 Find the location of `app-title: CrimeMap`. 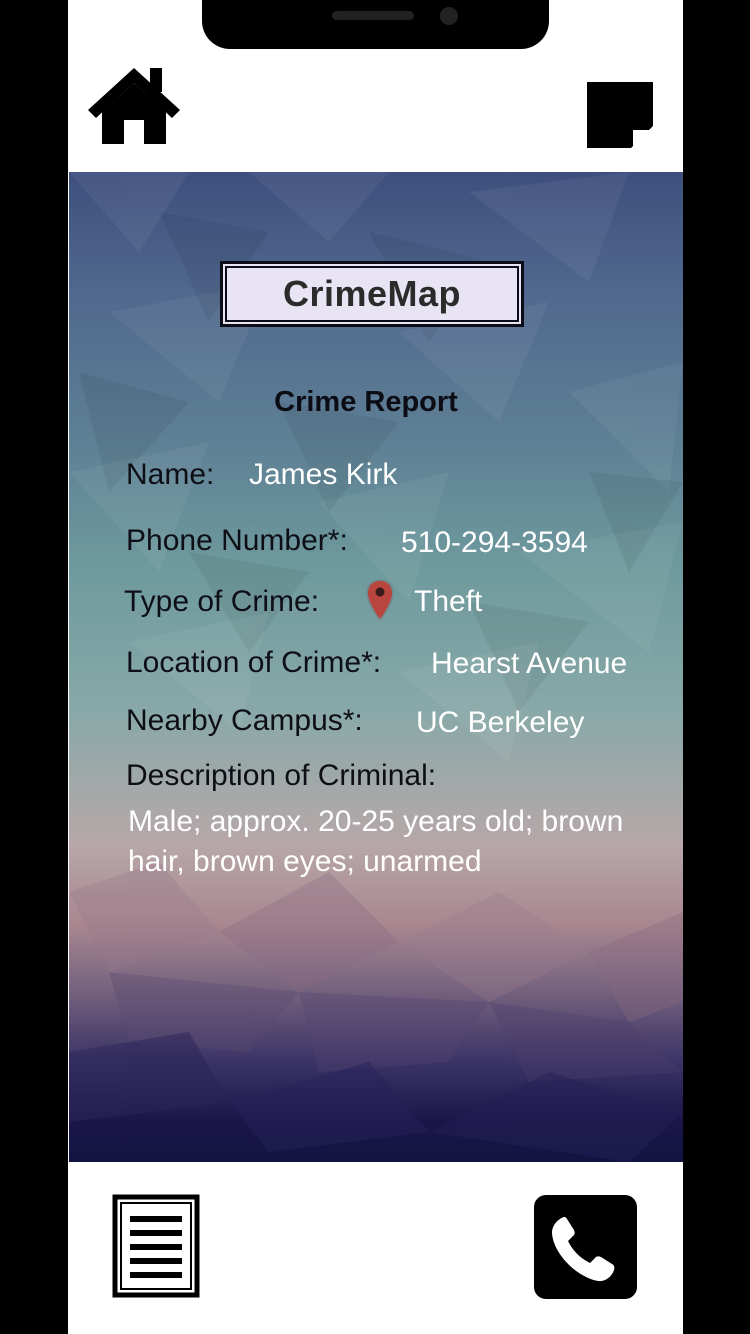

app-title: CrimeMap is located at coordinates (372, 293).